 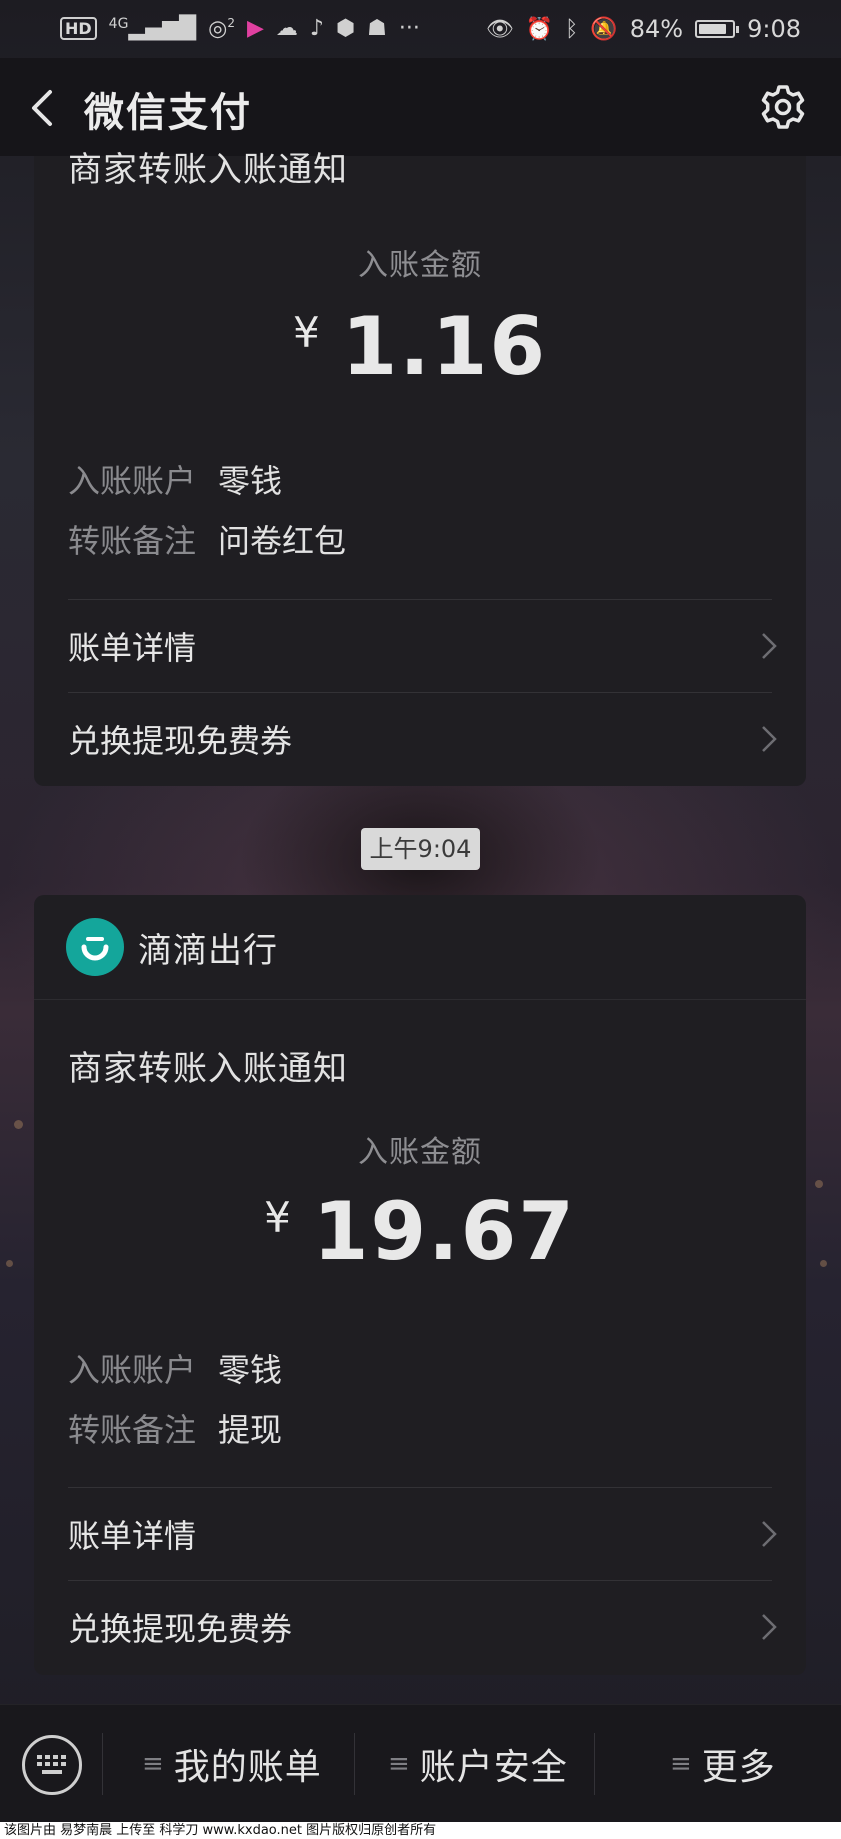 I want to click on remark-value: 提现, so click(x=250, y=1430).